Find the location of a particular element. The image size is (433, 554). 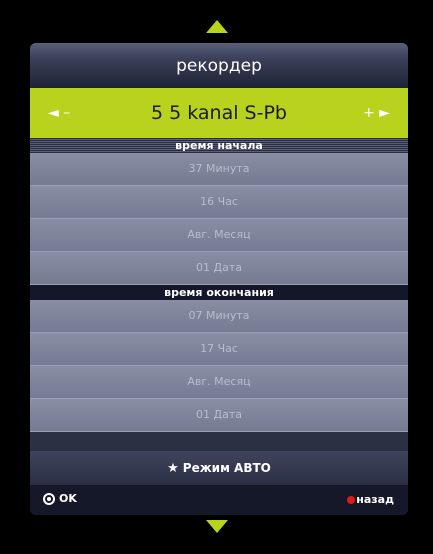

start-date-field: 01 Дата is located at coordinates (219, 268).